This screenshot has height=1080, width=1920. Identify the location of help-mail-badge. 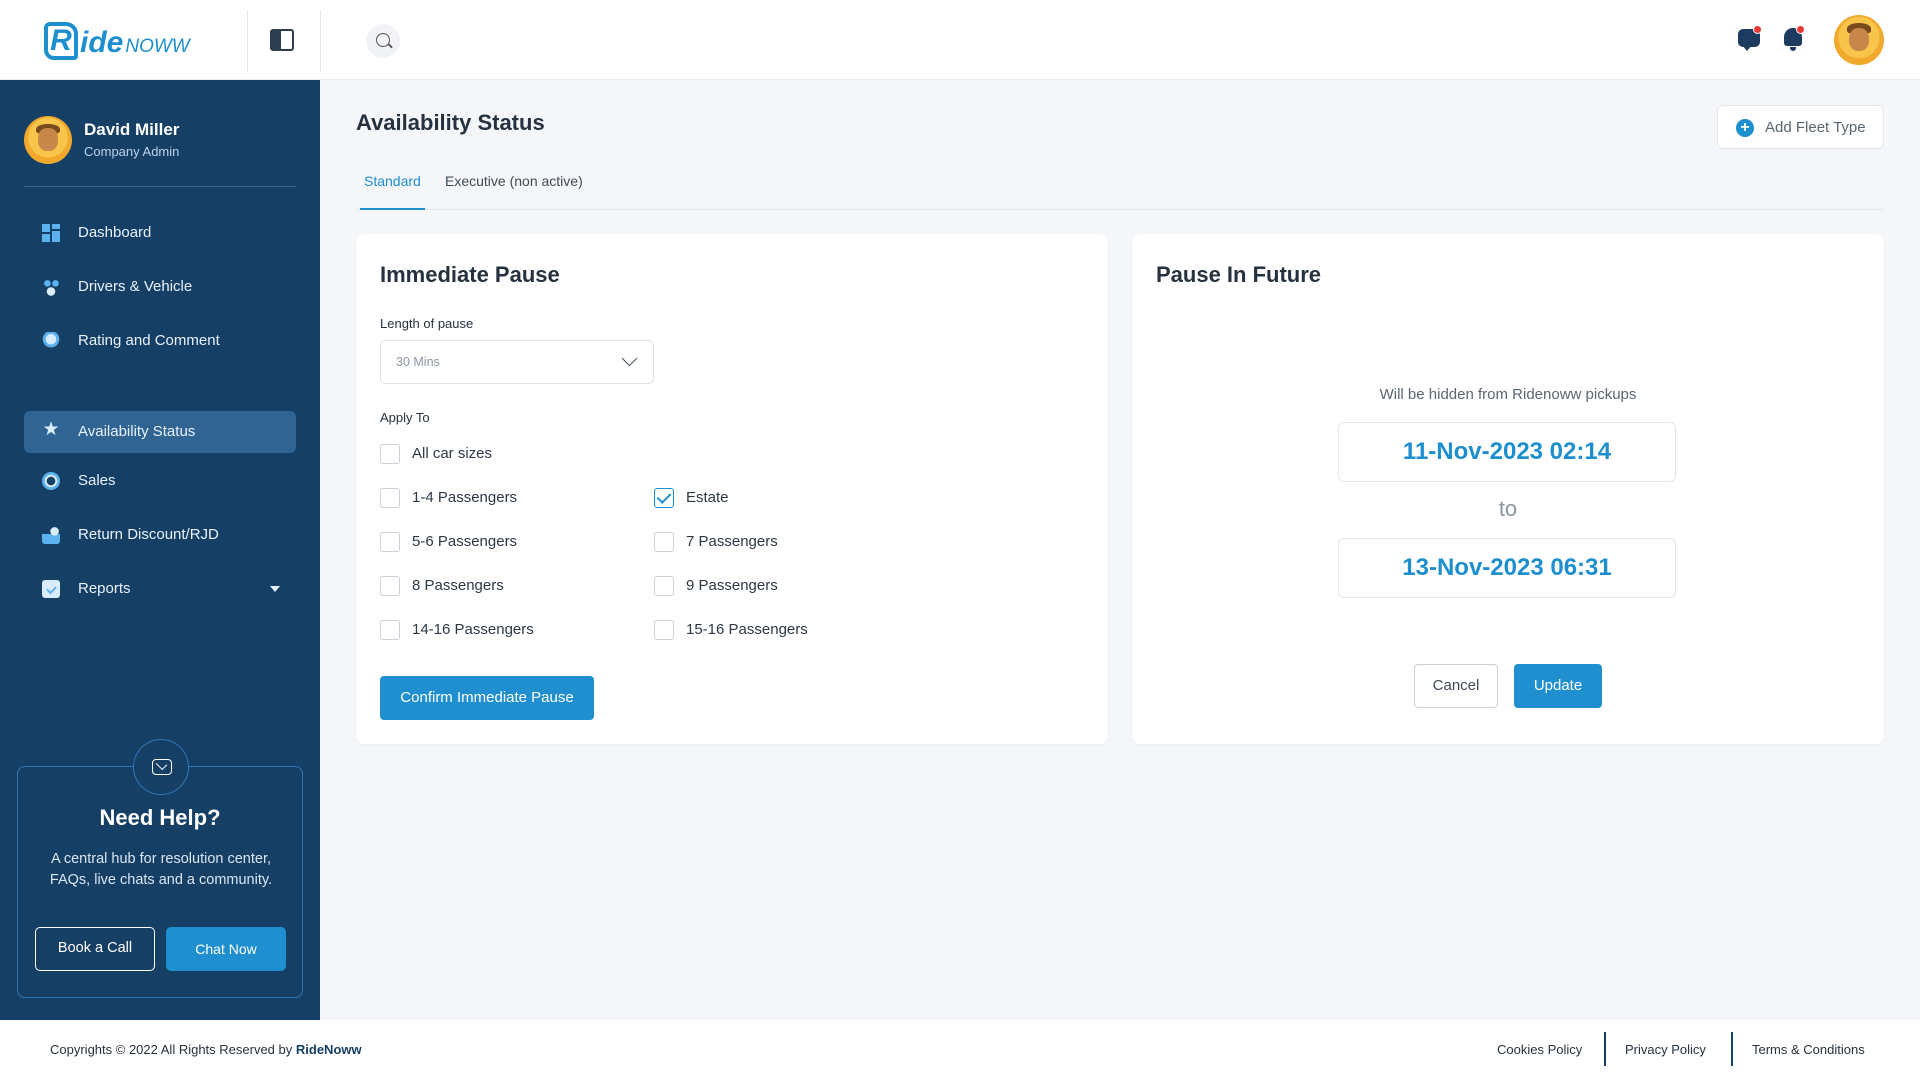
(161, 767).